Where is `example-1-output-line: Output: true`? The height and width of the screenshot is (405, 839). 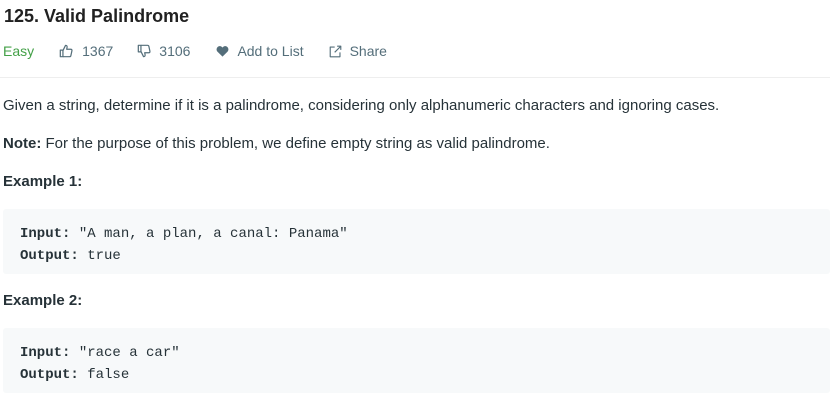 example-1-output-line: Output: true is located at coordinates (425, 256).